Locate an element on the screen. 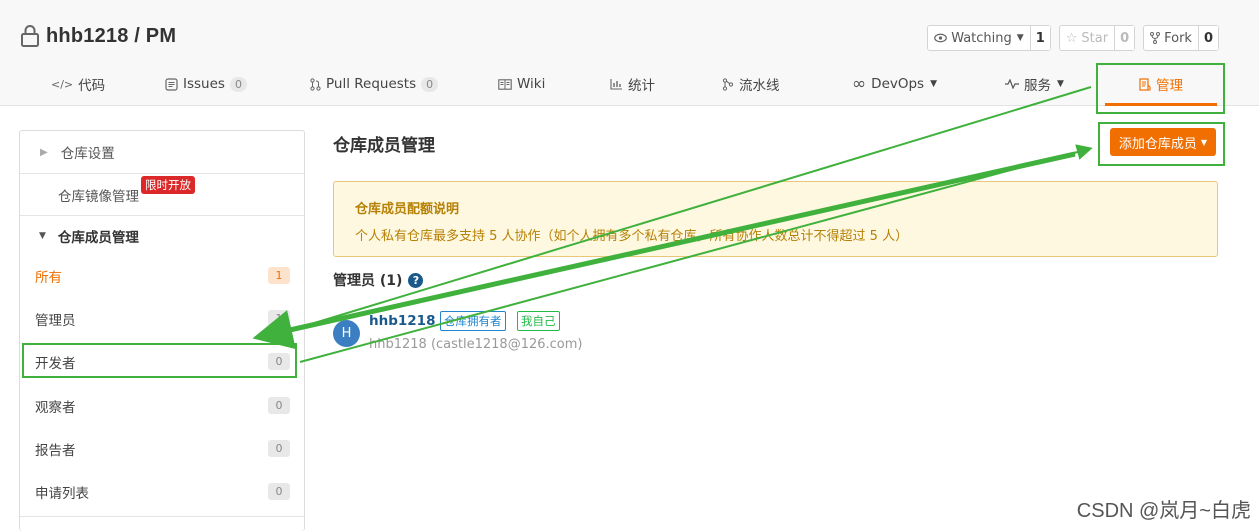 The image size is (1259, 531). repo-actions: Watching ▼ 1 ☆ Star 0 Fork 0 is located at coordinates (1073, 38).